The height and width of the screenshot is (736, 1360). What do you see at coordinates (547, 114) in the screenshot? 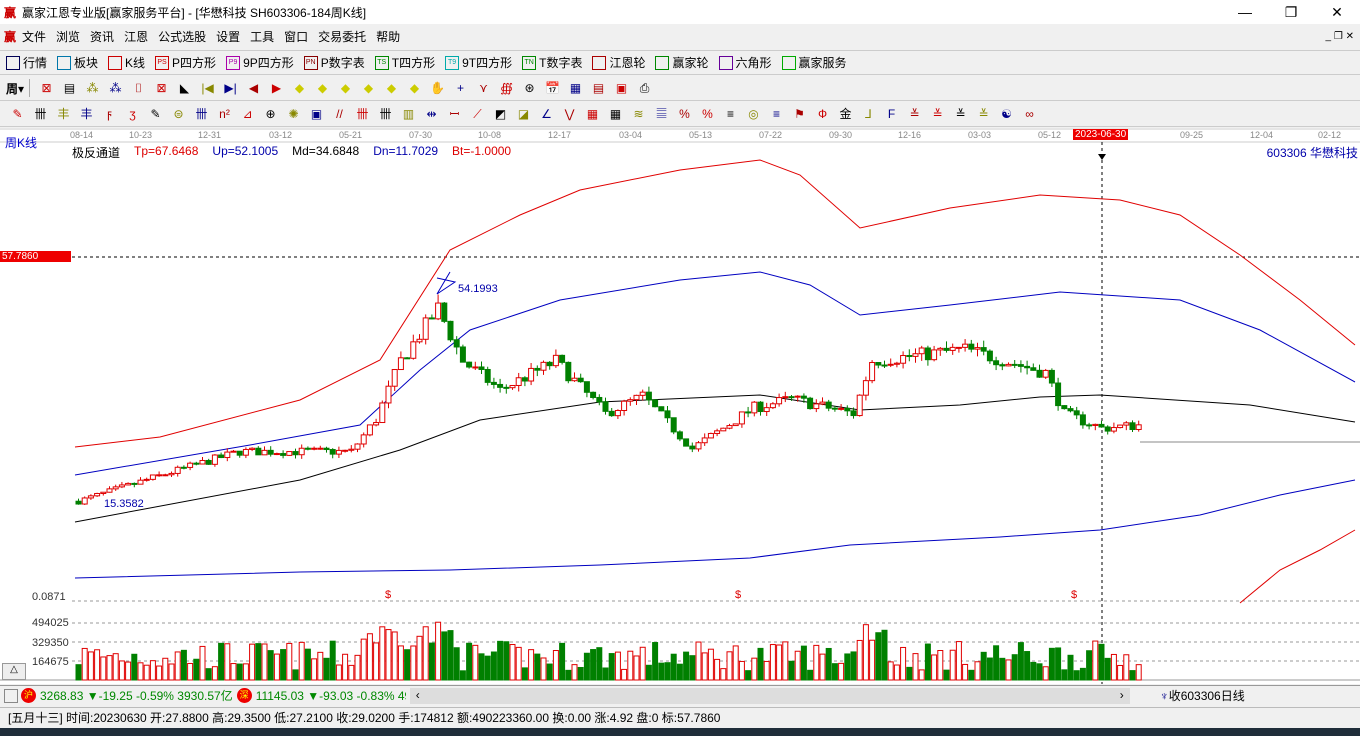
I see `tool-icon: ∠` at bounding box center [547, 114].